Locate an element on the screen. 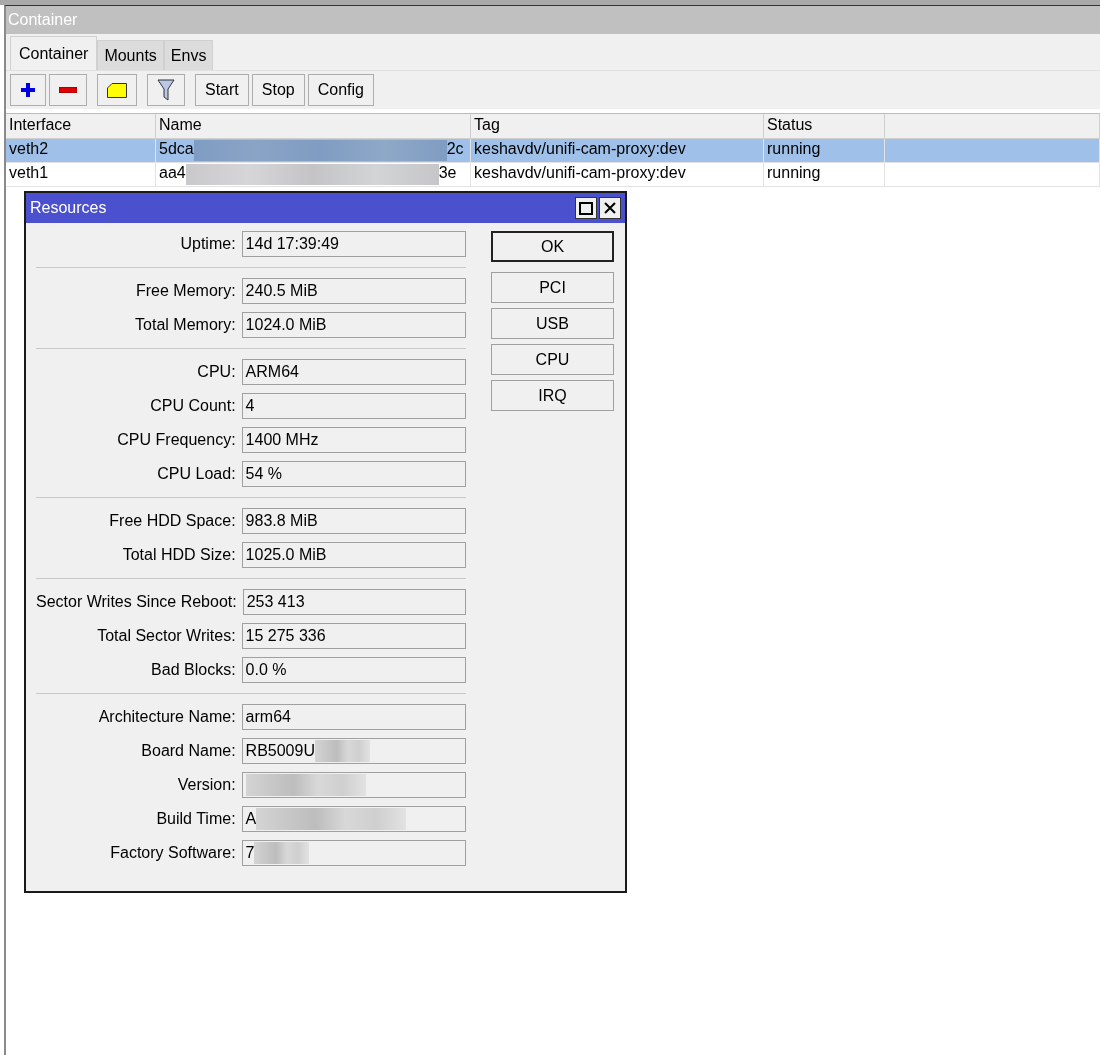 This screenshot has height=1055, width=1100. field-label: Bad Blocks: is located at coordinates (193, 670).